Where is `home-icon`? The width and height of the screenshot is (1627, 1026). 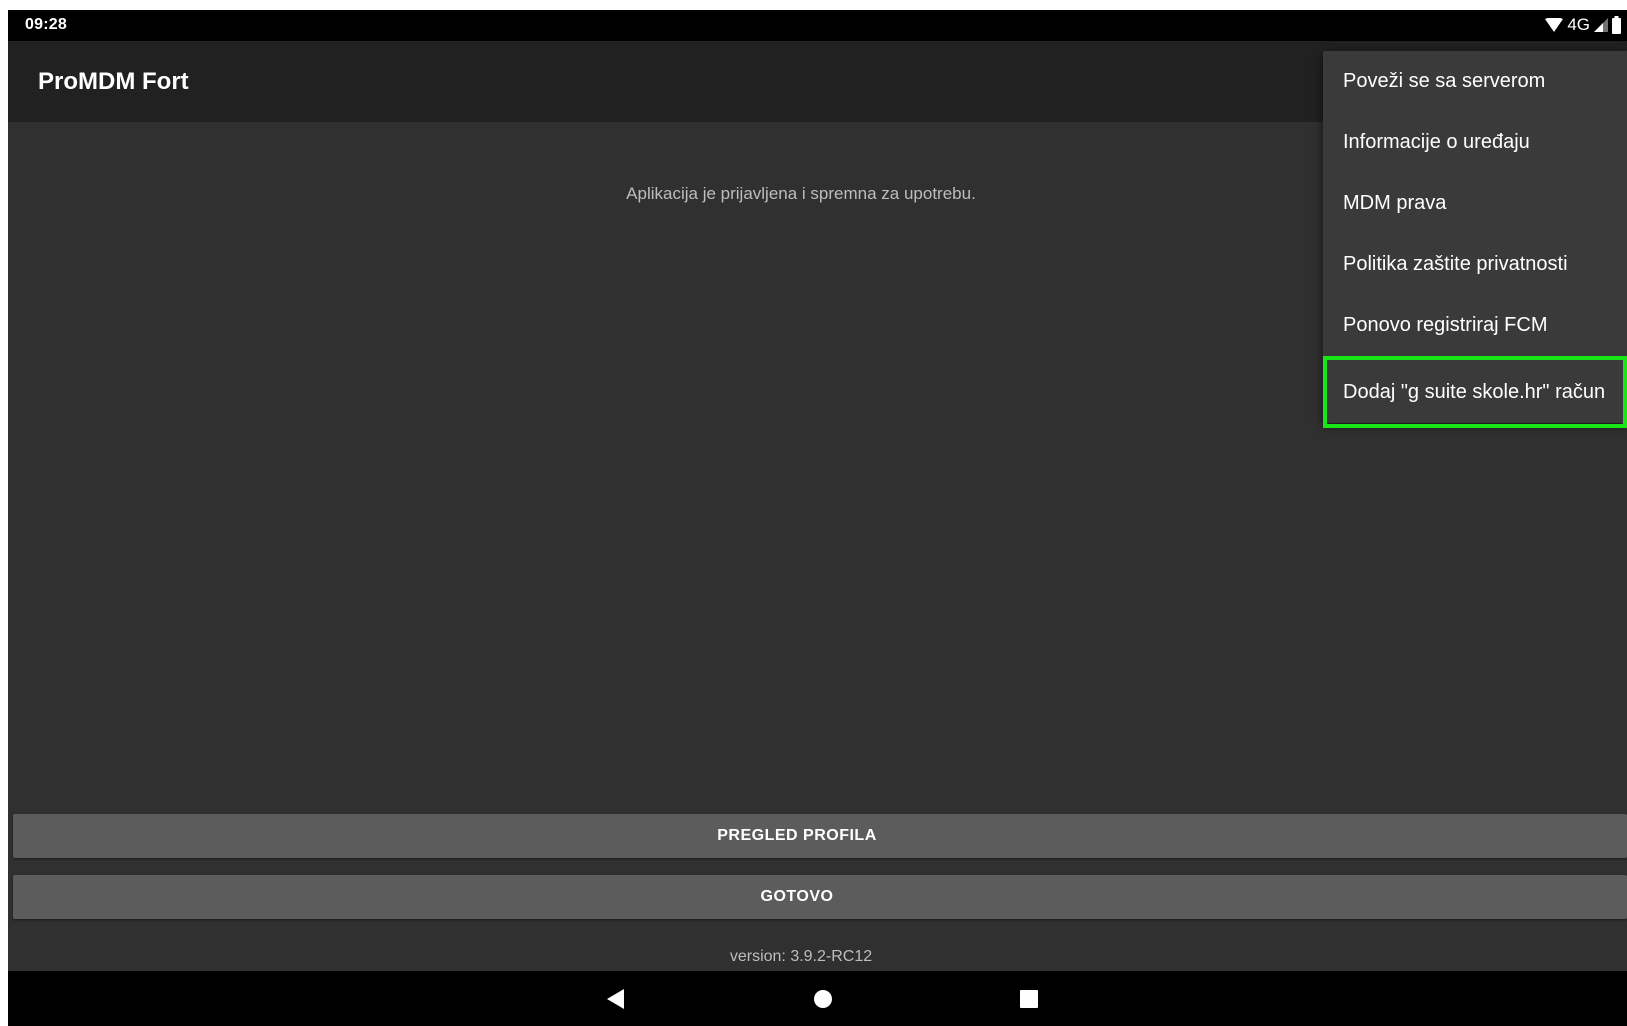 home-icon is located at coordinates (823, 998).